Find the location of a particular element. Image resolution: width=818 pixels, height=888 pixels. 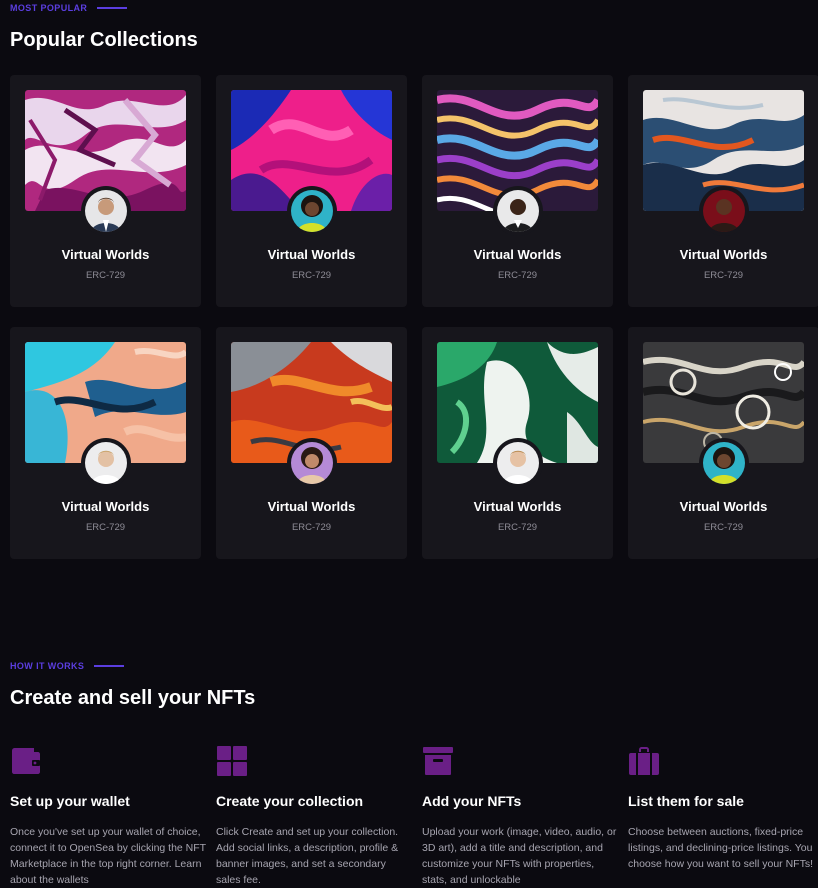

popular-title: Popular Collections is located at coordinates (104, 40).